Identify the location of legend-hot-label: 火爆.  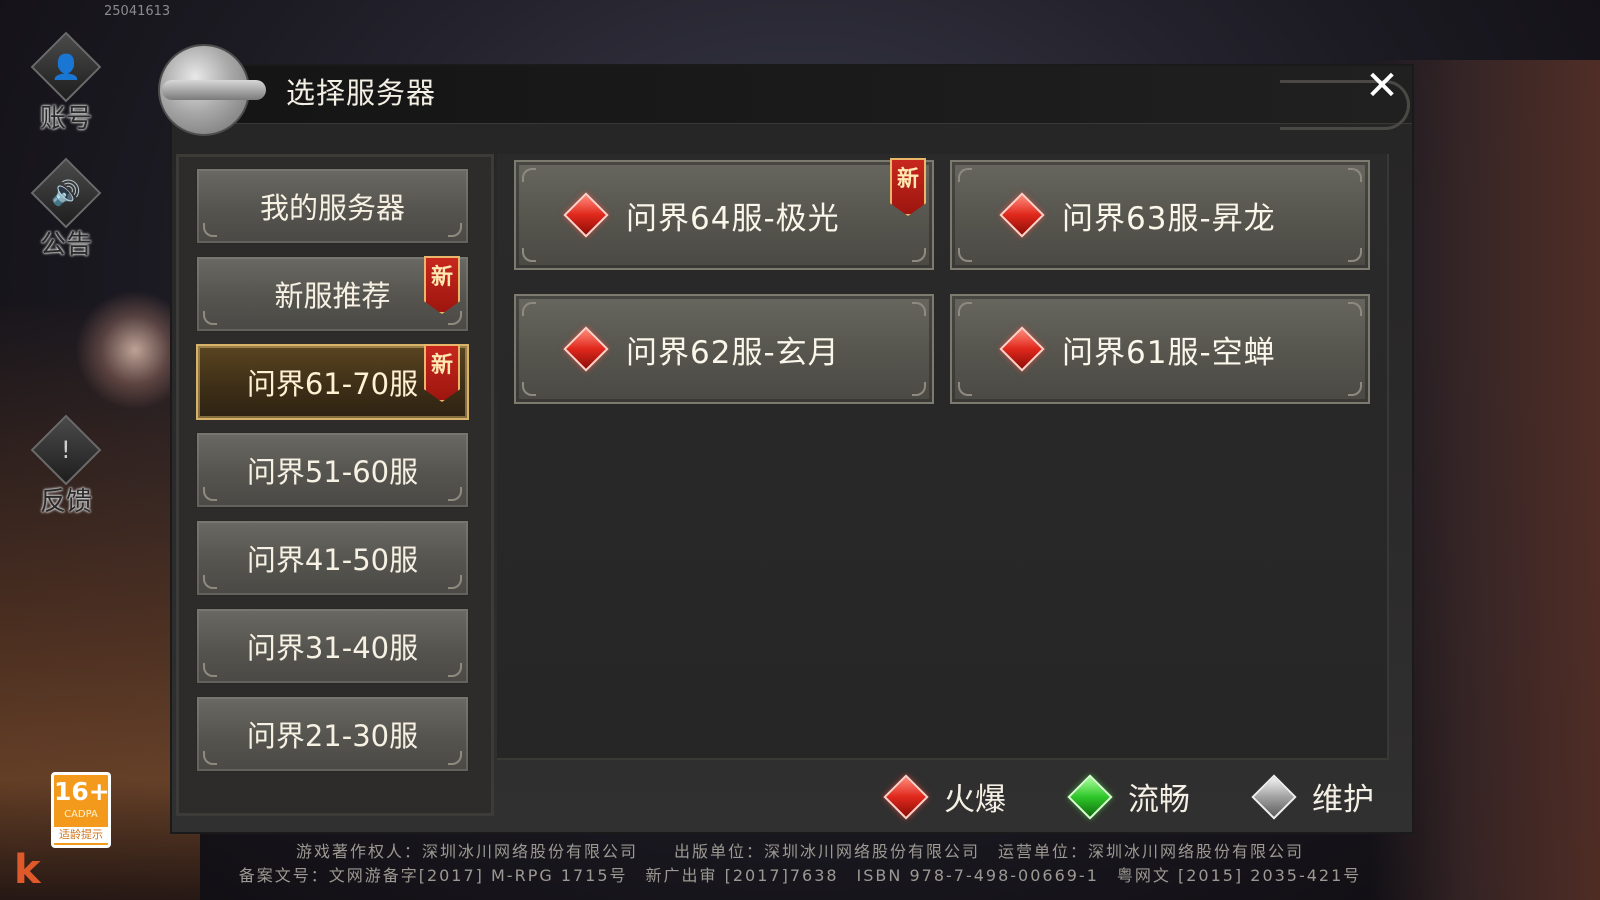
(975, 800).